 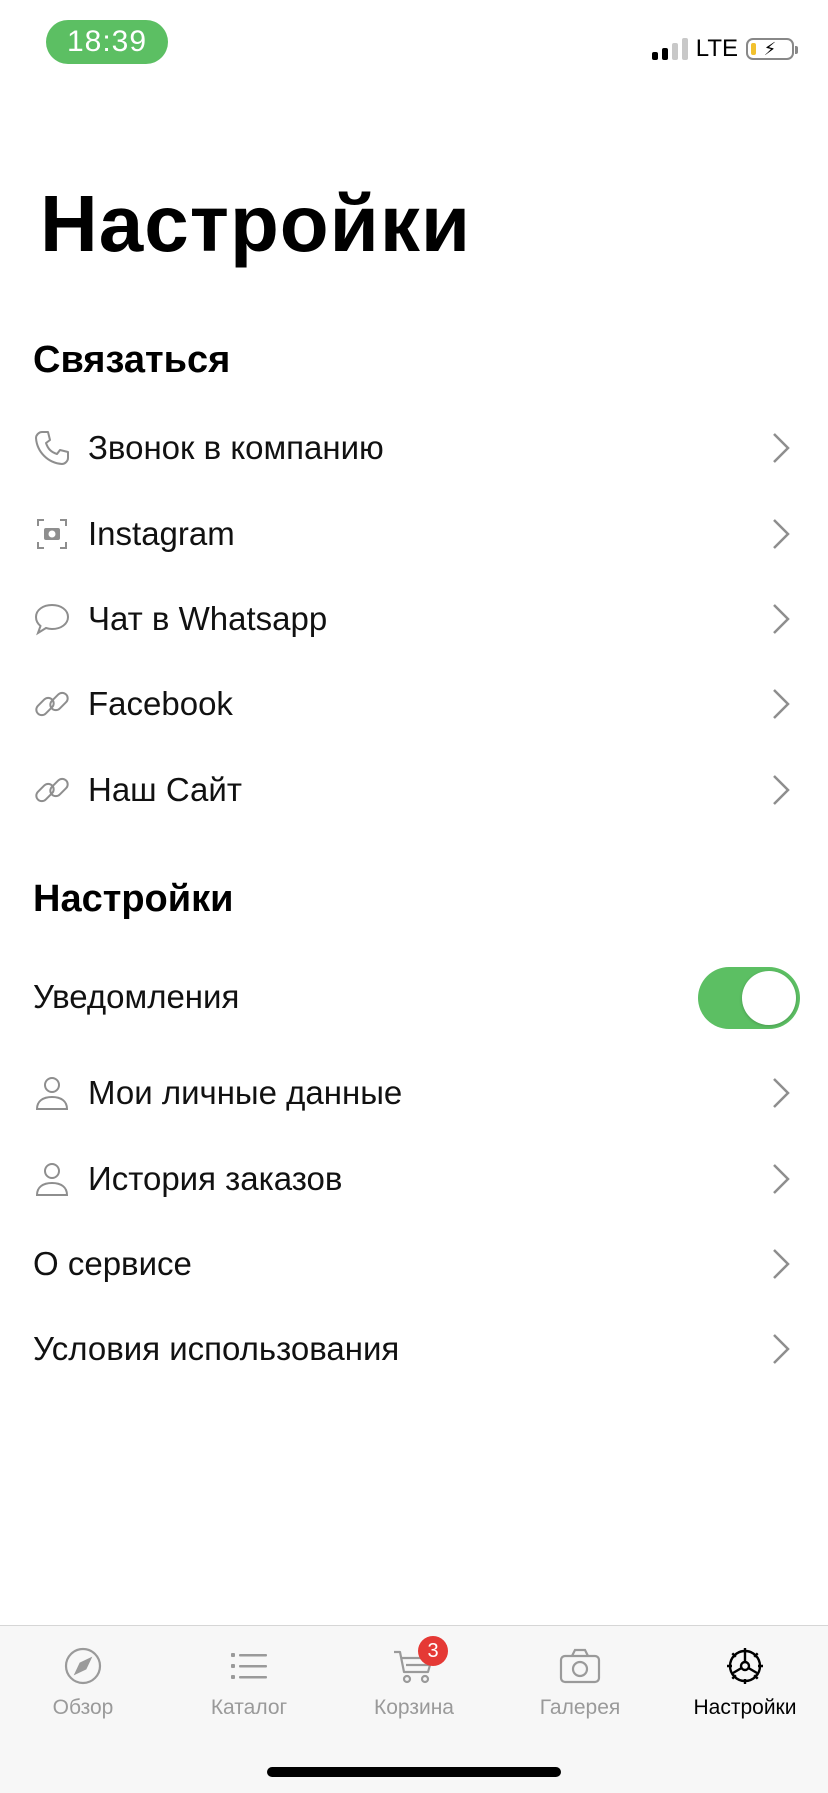 What do you see at coordinates (136, 996) in the screenshot?
I see `notifications-label: Уведомления` at bounding box center [136, 996].